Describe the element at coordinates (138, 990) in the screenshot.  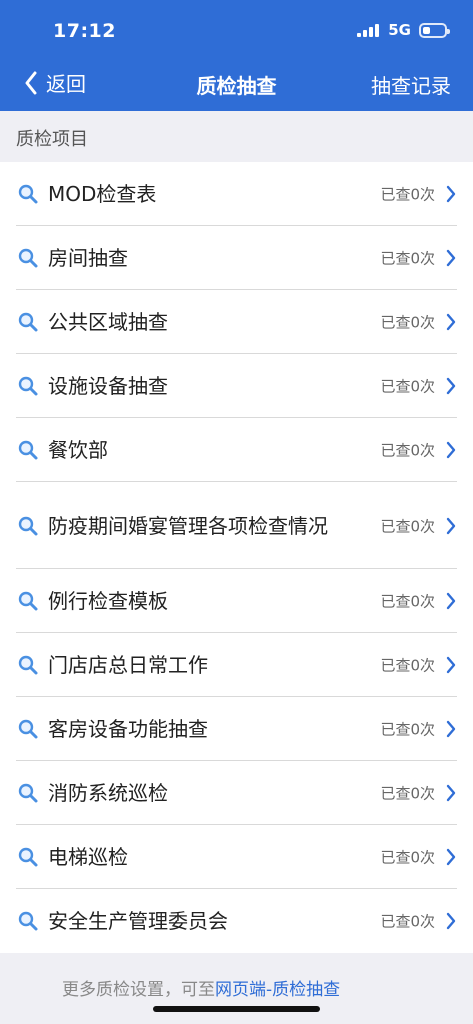
I see `footer-prefix: 更多质检设置，可至` at that location.